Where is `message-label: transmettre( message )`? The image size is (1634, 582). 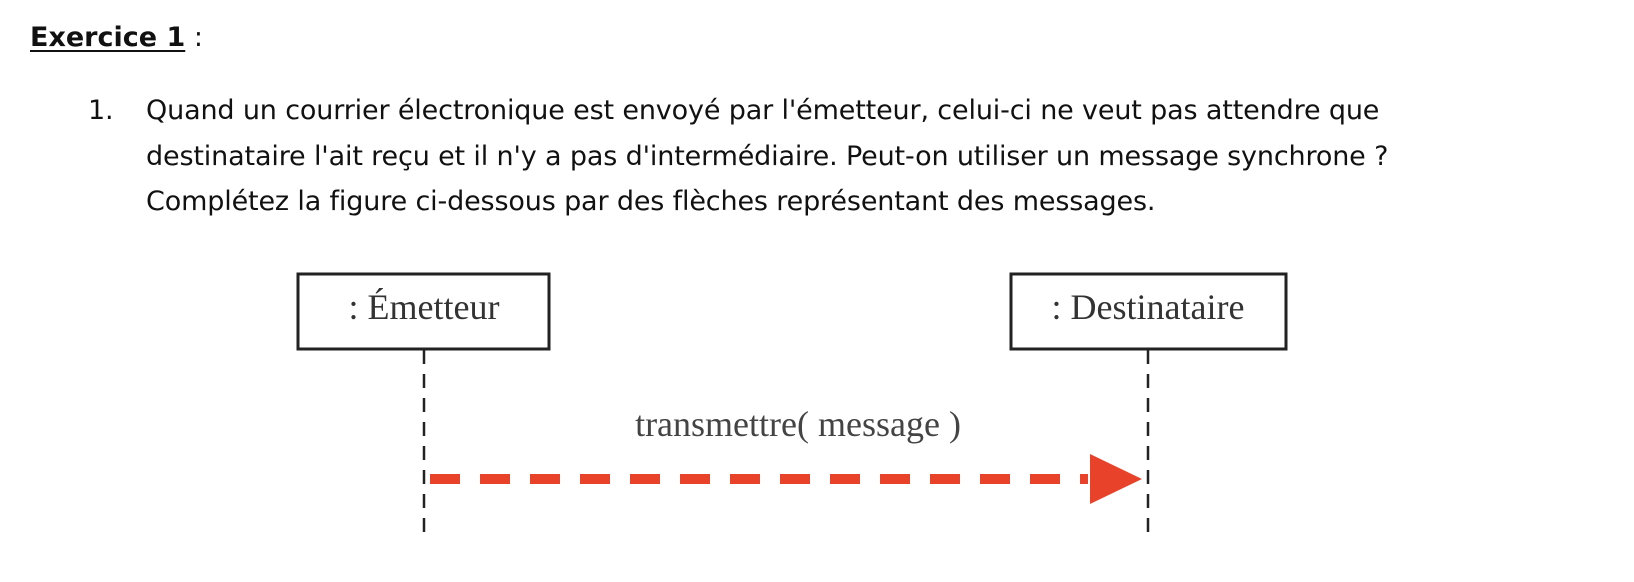
message-label: transmettre( message ) is located at coordinates (798, 424).